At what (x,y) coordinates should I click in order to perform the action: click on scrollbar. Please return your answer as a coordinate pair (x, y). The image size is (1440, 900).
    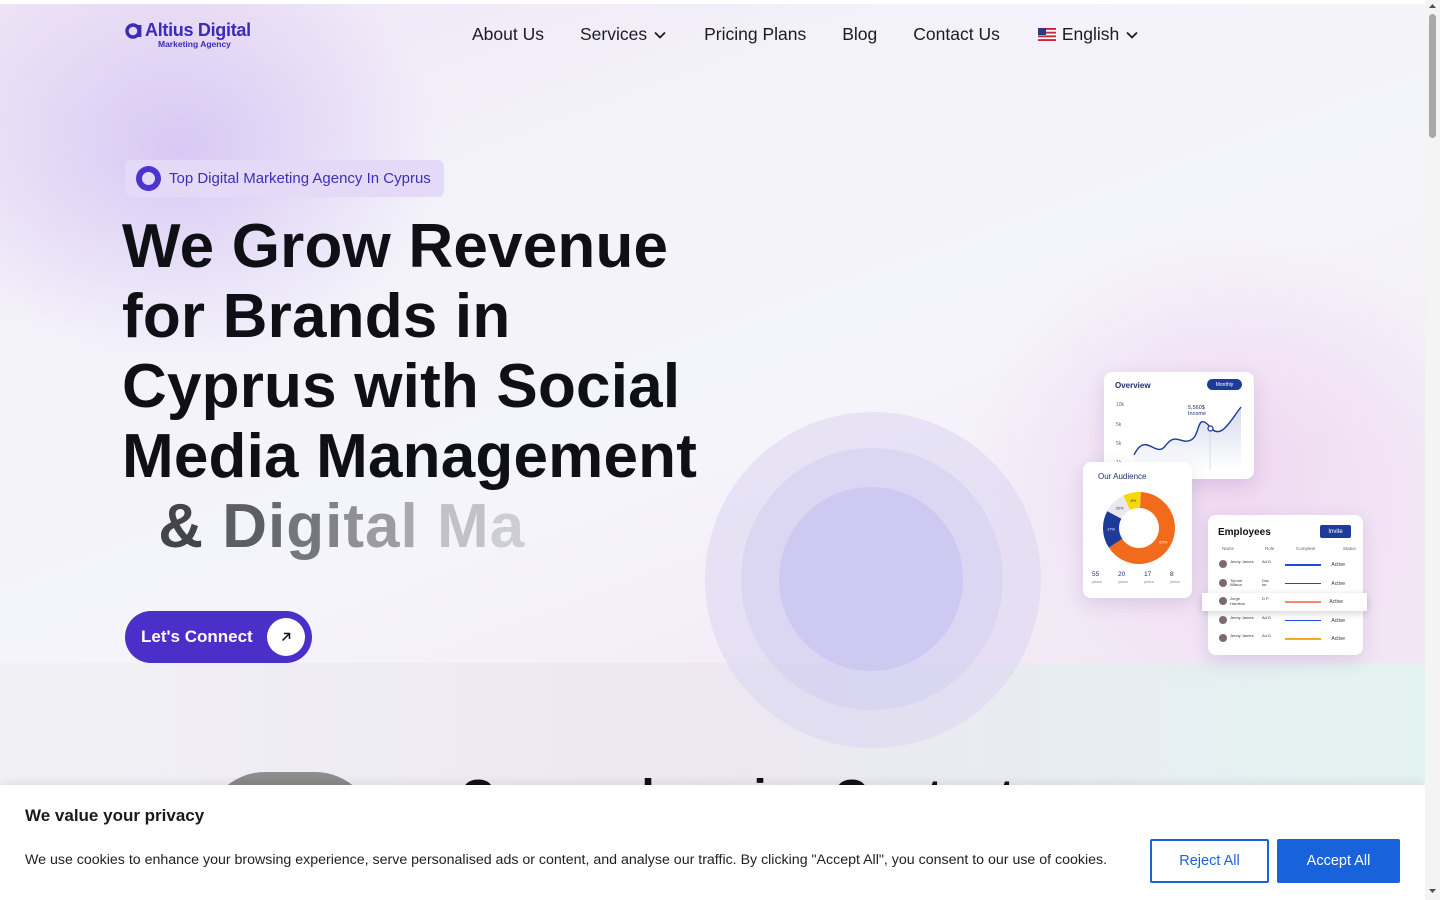
    Looking at the image, I should click on (1432, 450).